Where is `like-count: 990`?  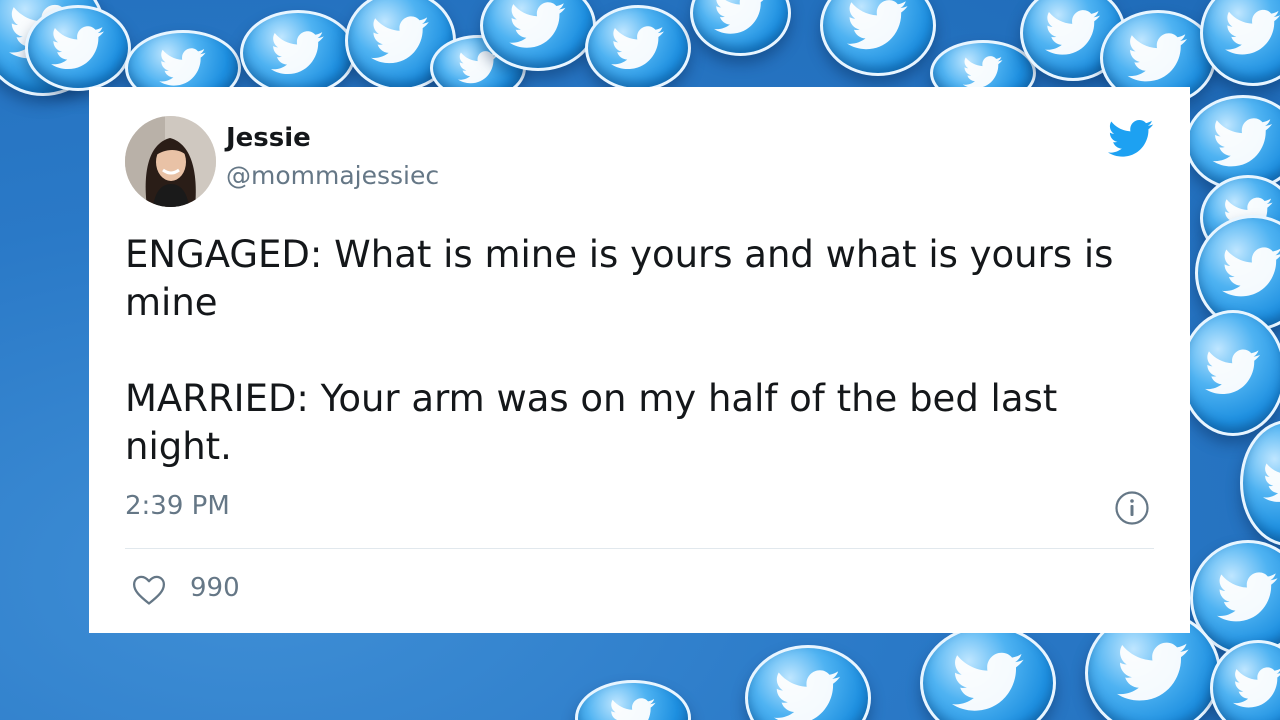
like-count: 990 is located at coordinates (215, 588).